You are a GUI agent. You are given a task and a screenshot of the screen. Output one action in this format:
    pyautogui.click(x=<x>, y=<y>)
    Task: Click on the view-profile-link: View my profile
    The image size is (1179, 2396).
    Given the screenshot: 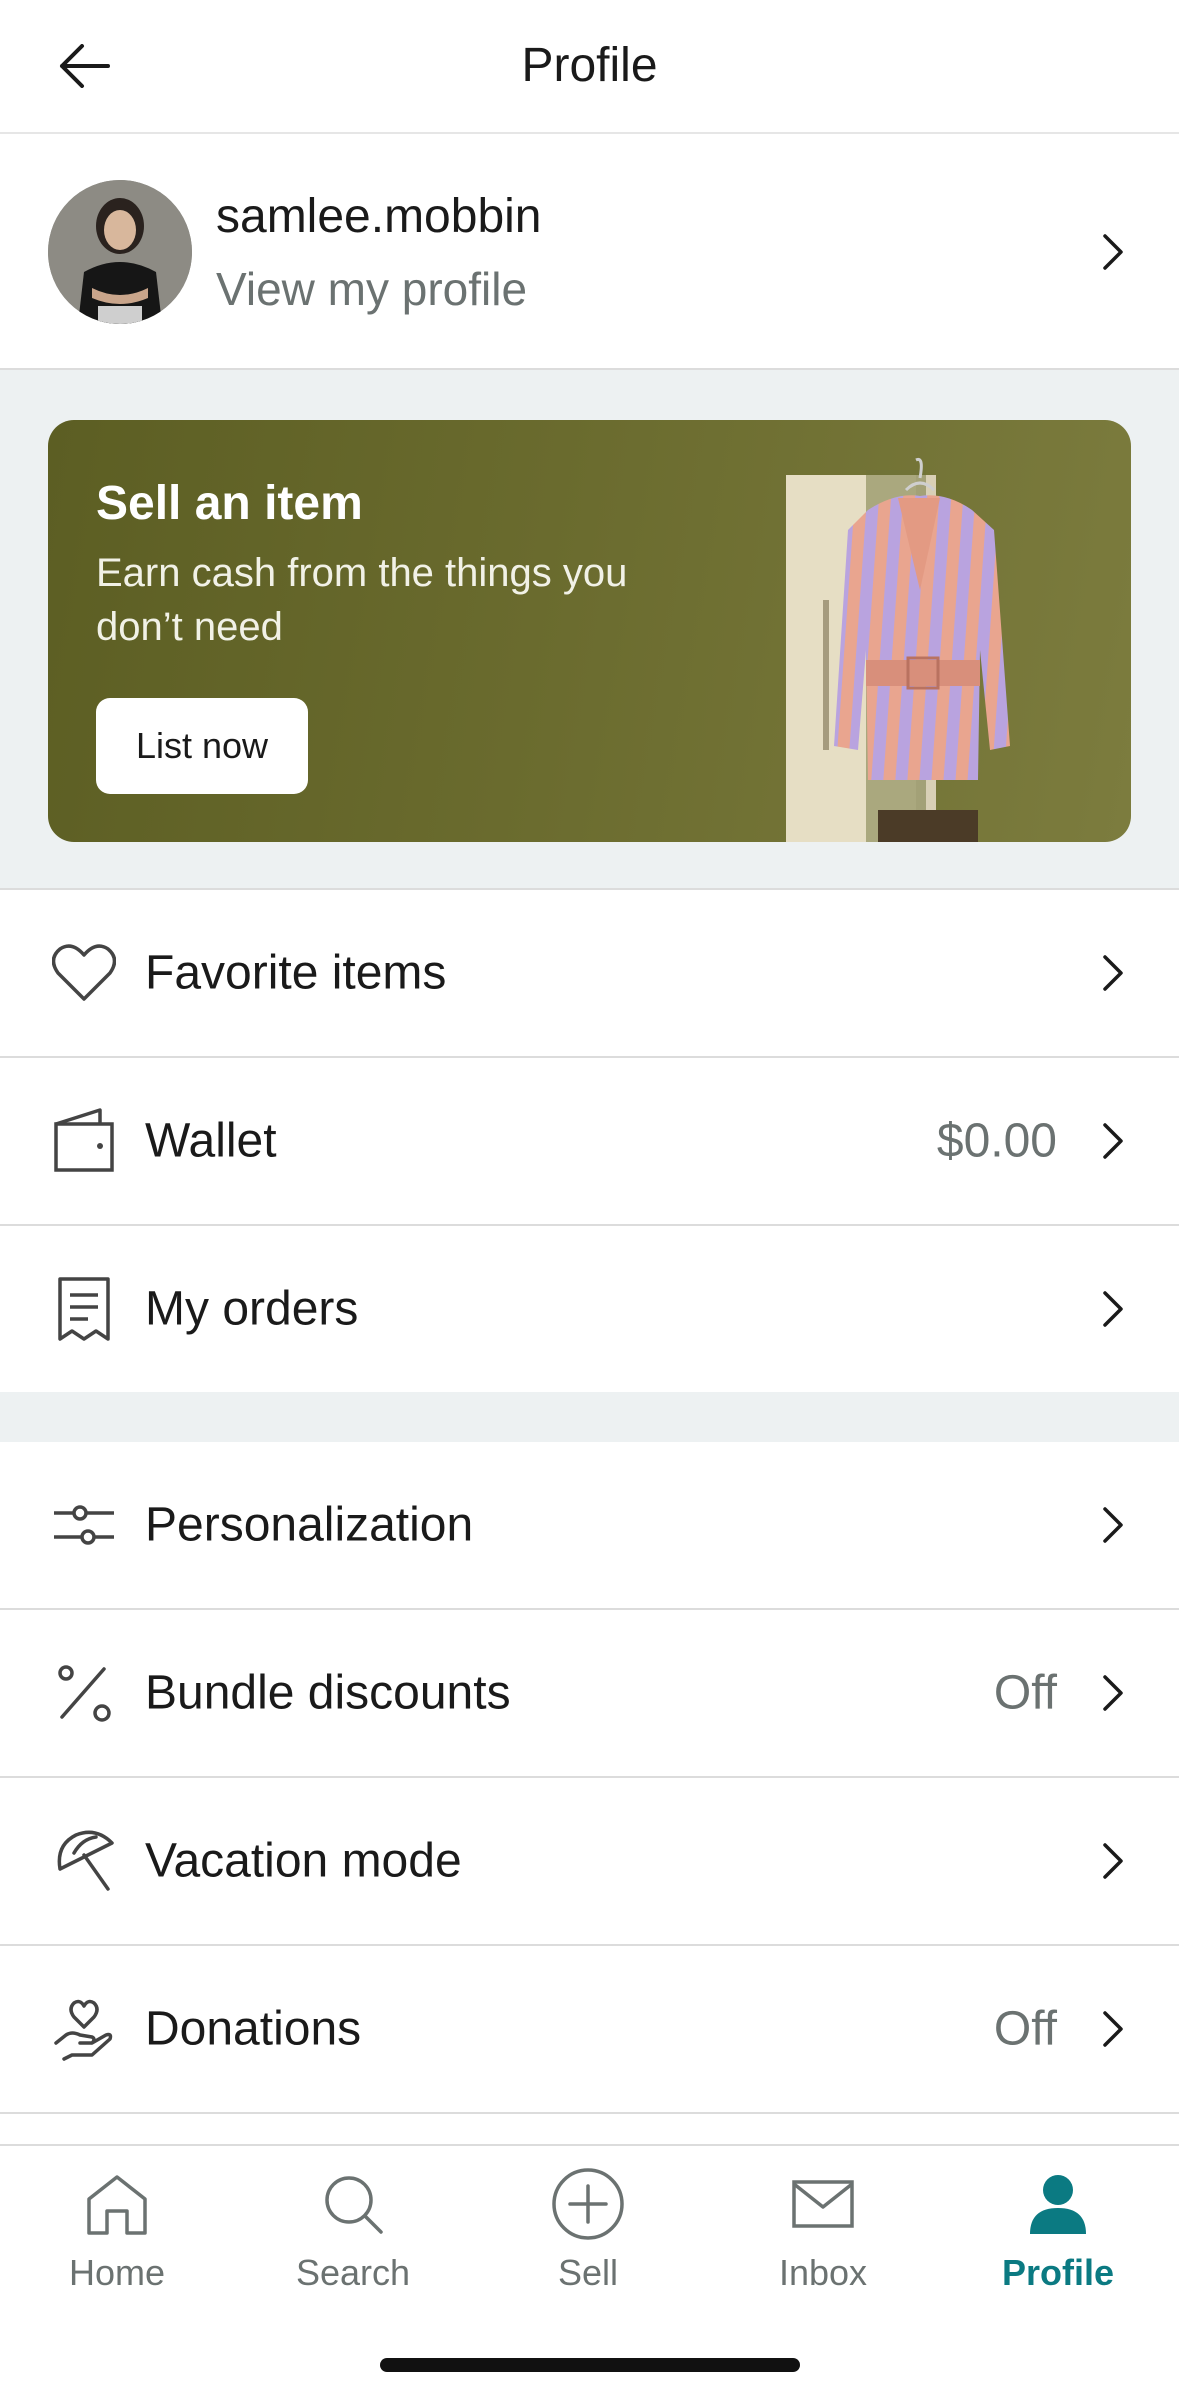 What is the action you would take?
    pyautogui.click(x=371, y=289)
    